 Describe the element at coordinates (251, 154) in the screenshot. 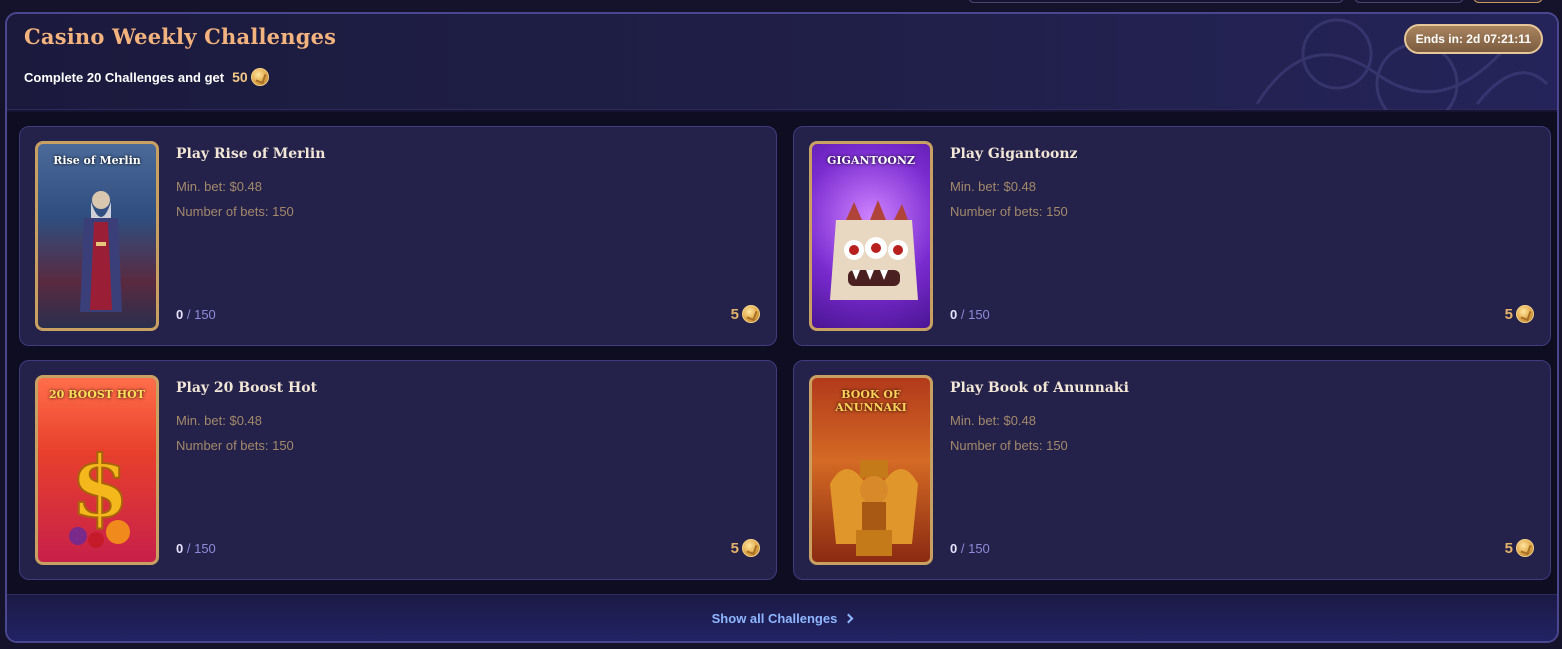

I see `challenge-title: Play Rise of Merlin` at that location.